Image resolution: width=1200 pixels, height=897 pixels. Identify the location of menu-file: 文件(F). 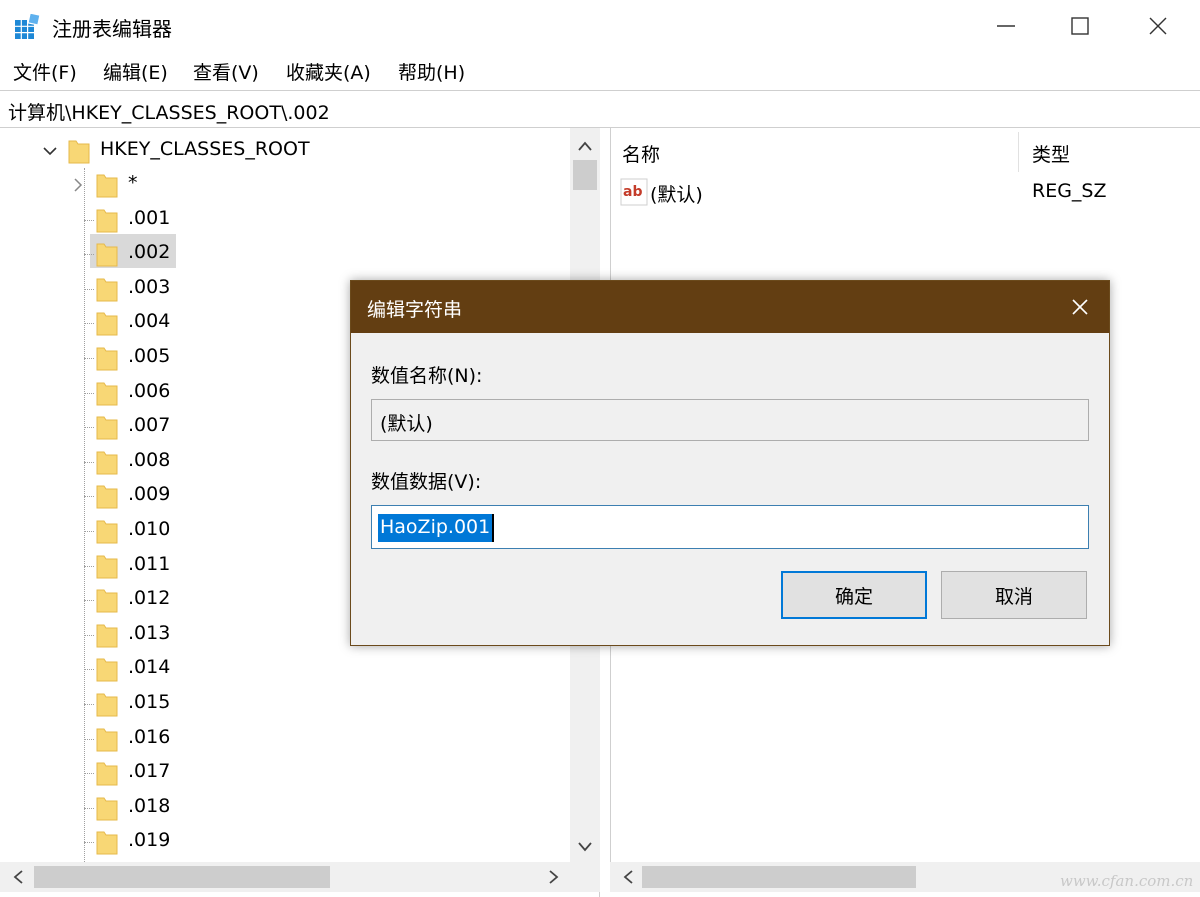
(45, 71).